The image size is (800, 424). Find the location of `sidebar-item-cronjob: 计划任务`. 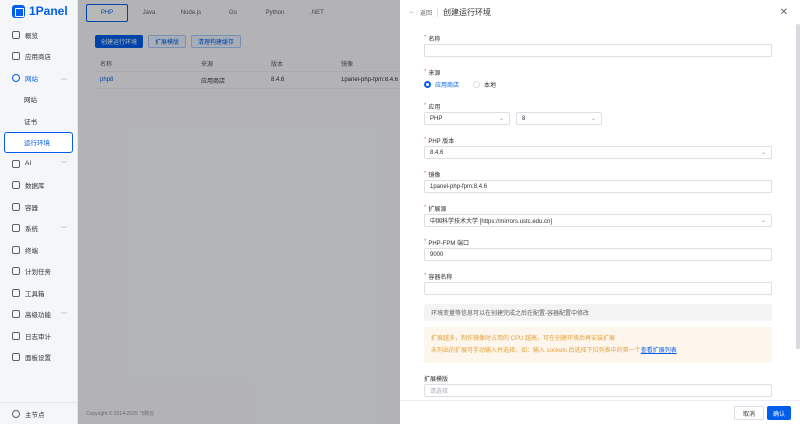

sidebar-item-cronjob: 计划任务 is located at coordinates (38, 272).